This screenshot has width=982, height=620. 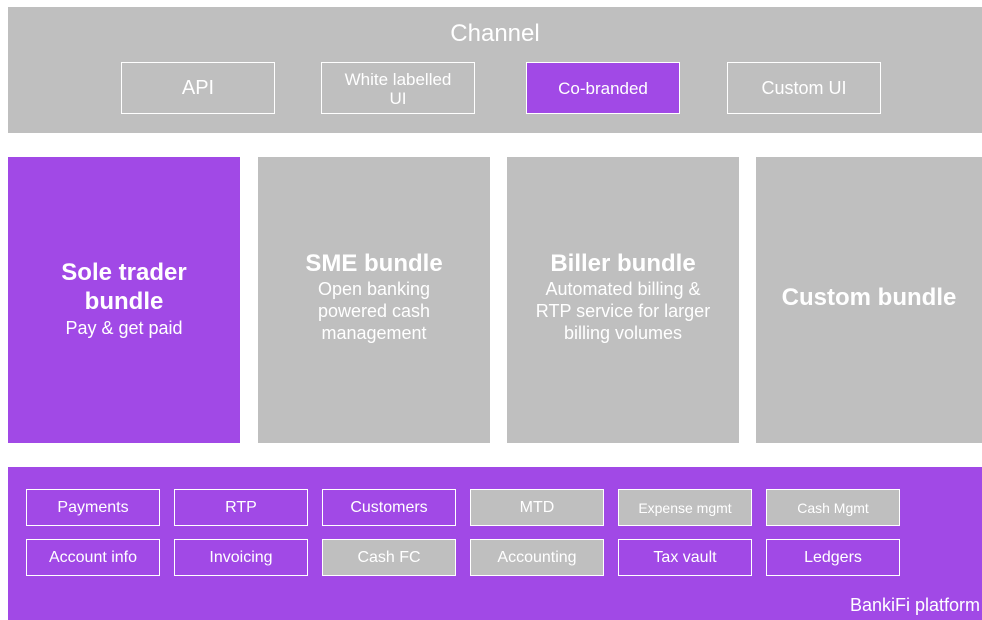 I want to click on bundle-title: Biller bundle, so click(x=623, y=263).